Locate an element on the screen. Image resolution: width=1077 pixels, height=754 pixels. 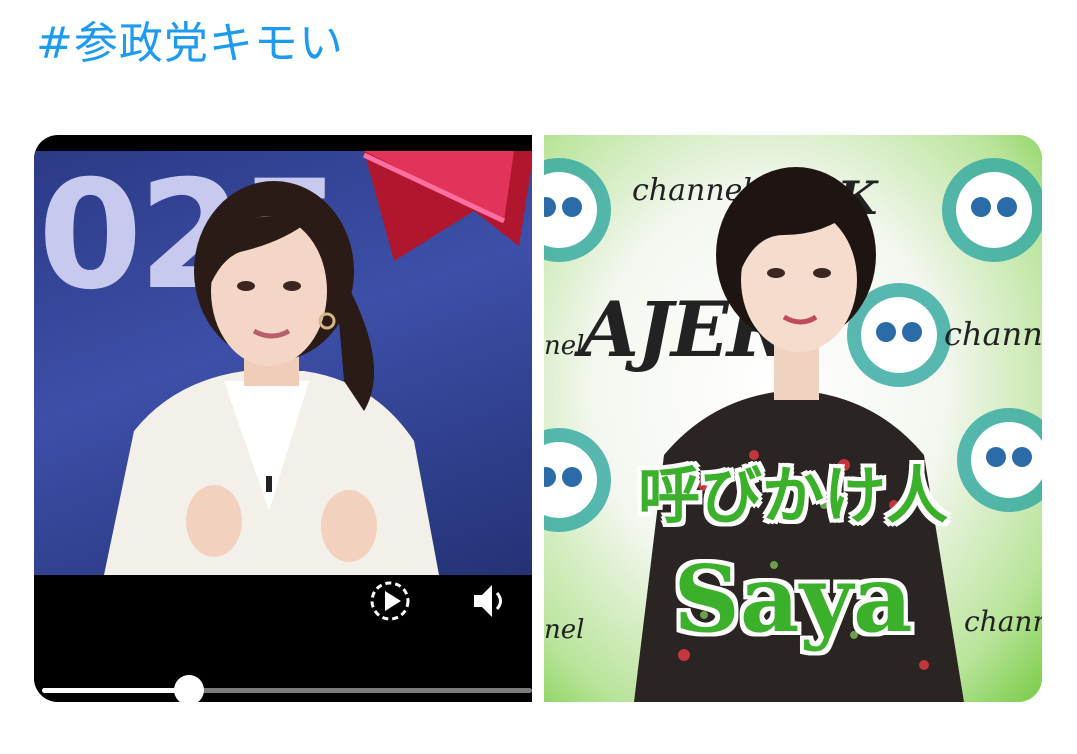
video-controls-bar is located at coordinates (283, 638).